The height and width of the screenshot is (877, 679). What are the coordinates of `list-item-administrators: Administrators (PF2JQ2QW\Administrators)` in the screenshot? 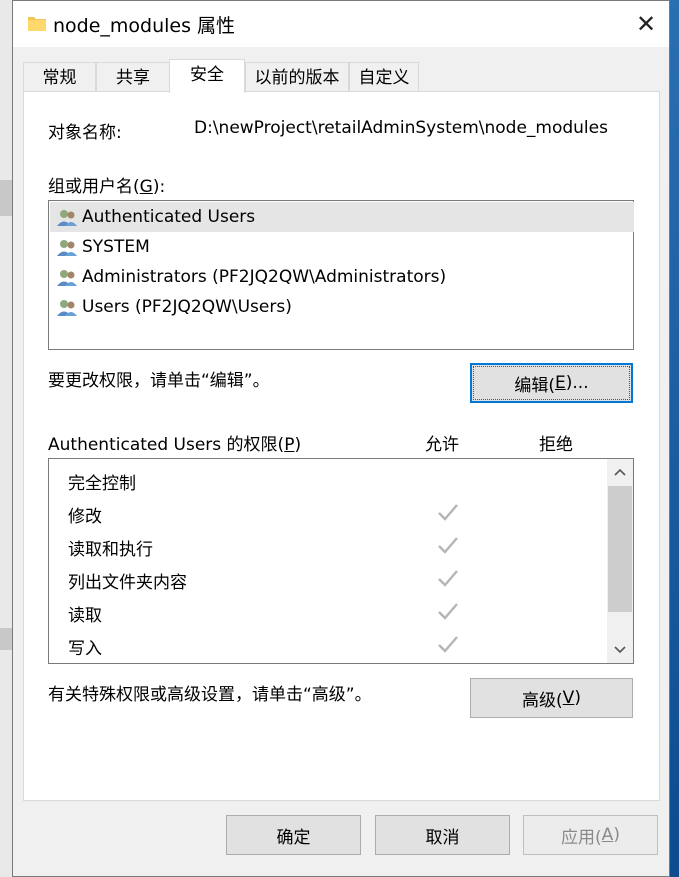 It's located at (342, 277).